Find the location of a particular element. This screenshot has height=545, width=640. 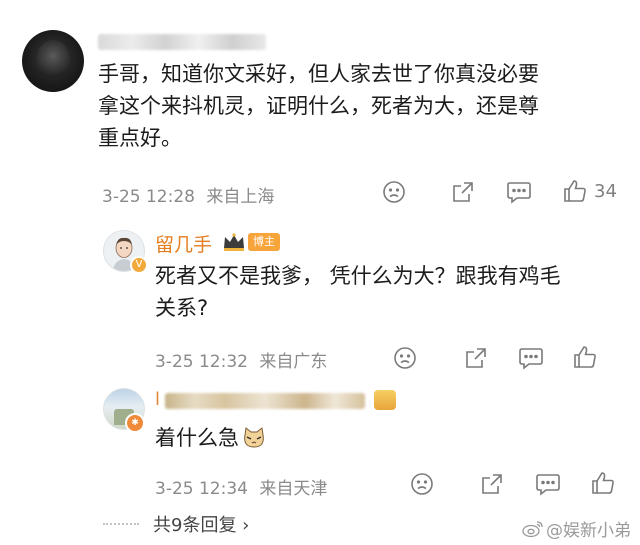

reply-location: 来自广东 is located at coordinates (293, 362).